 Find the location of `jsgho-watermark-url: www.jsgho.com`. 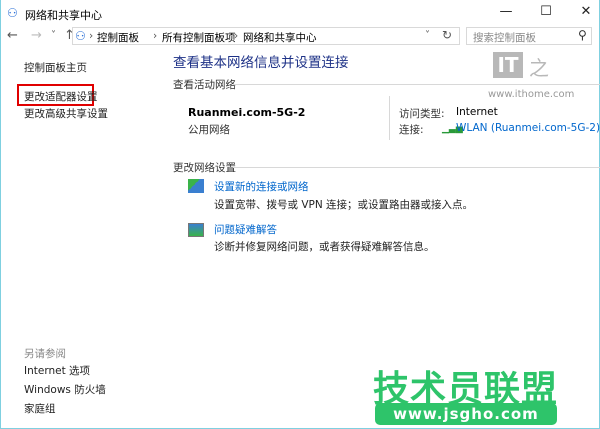

jsgho-watermark-url: www.jsgho.com is located at coordinates (466, 414).